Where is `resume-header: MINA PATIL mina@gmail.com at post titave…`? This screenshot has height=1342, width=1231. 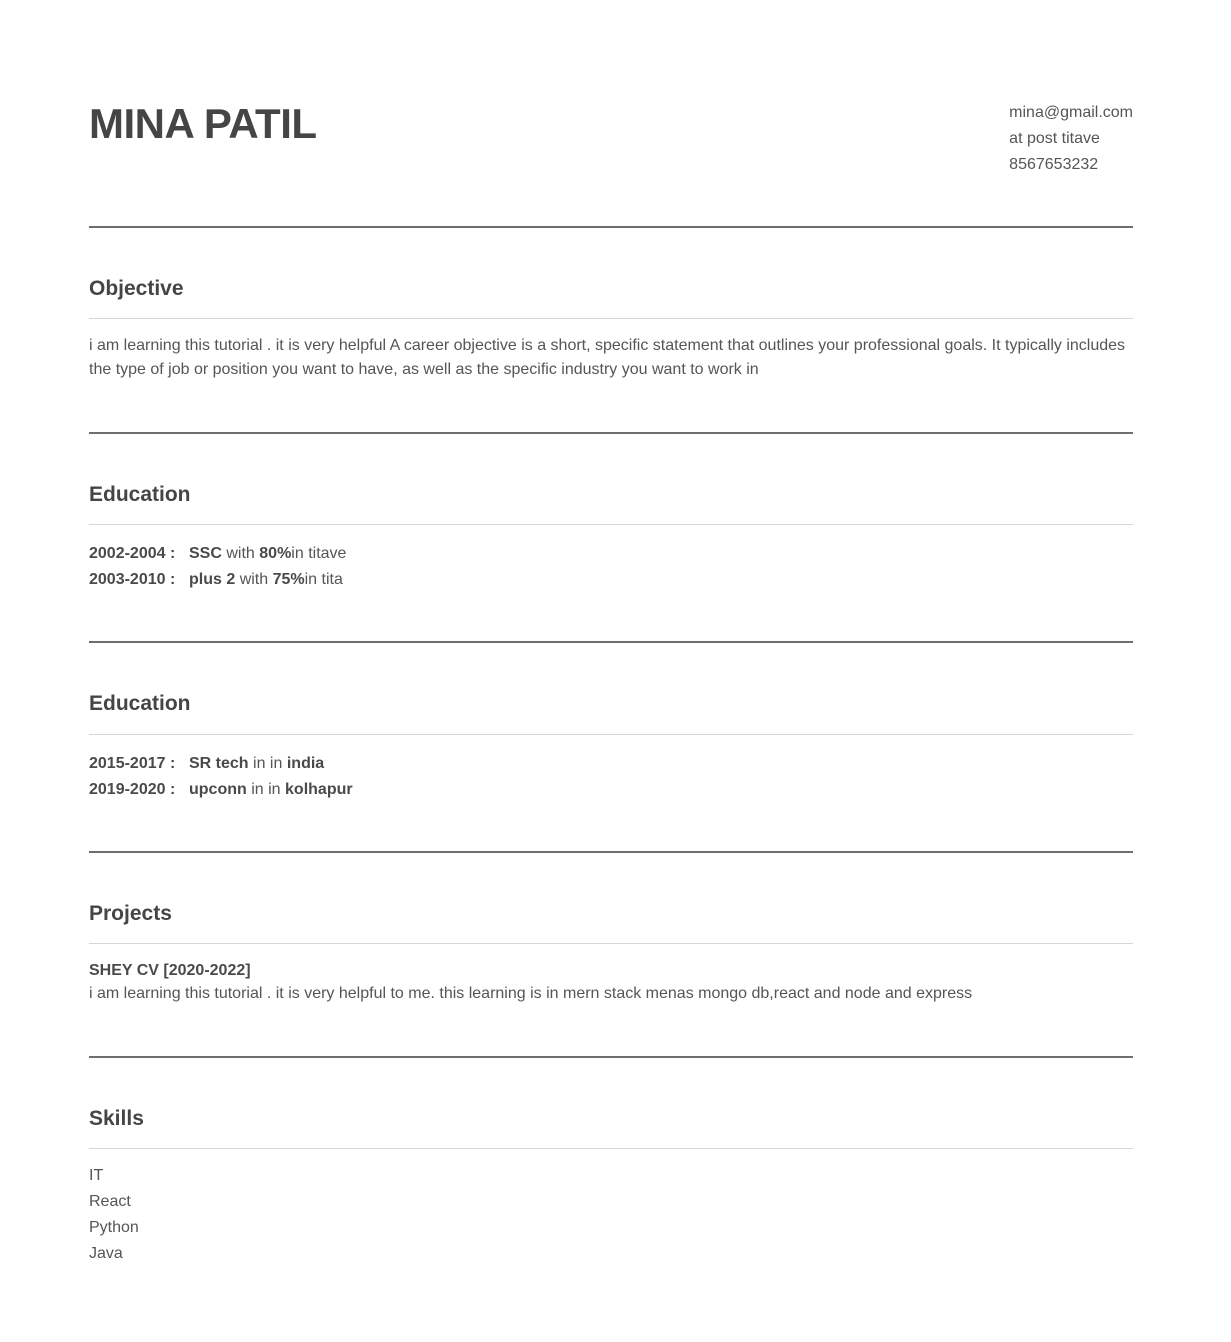
resume-header: MINA PATIL mina@gmail.com at post titave… is located at coordinates (611, 113).